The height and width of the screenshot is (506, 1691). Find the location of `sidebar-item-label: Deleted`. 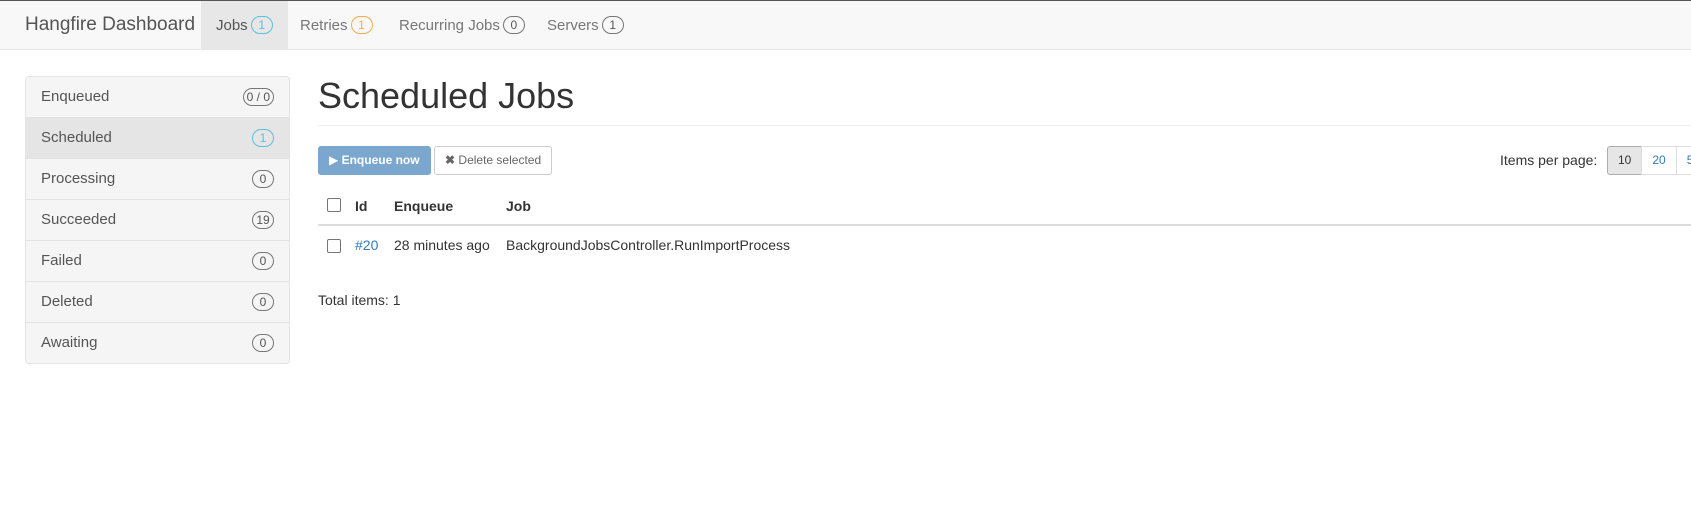

sidebar-item-label: Deleted is located at coordinates (67, 301).